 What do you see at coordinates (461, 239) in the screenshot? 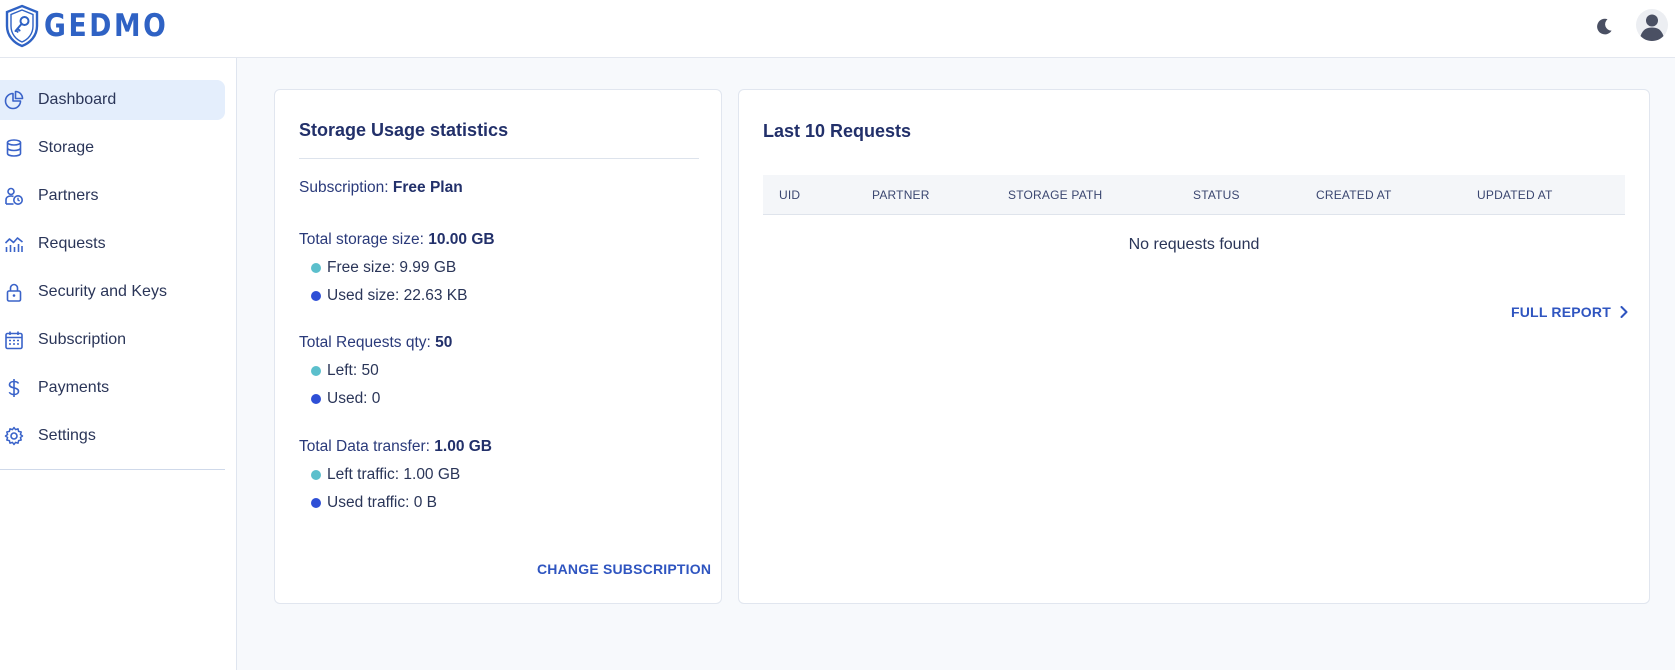
I see `total-storage-value: 10.00 GB` at bounding box center [461, 239].